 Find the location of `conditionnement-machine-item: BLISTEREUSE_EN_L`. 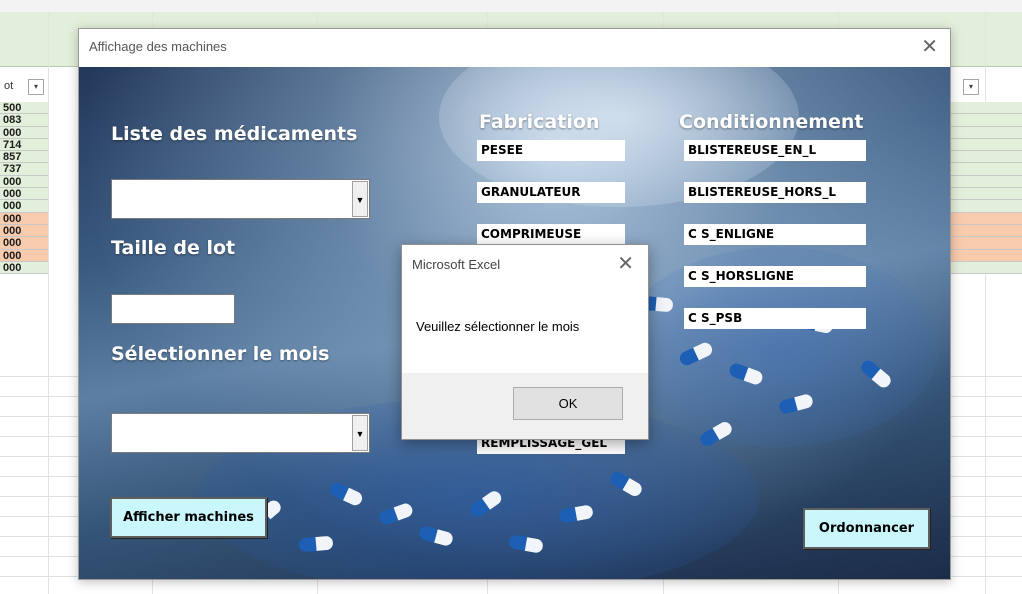

conditionnement-machine-item: BLISTEREUSE_EN_L is located at coordinates (775, 150).